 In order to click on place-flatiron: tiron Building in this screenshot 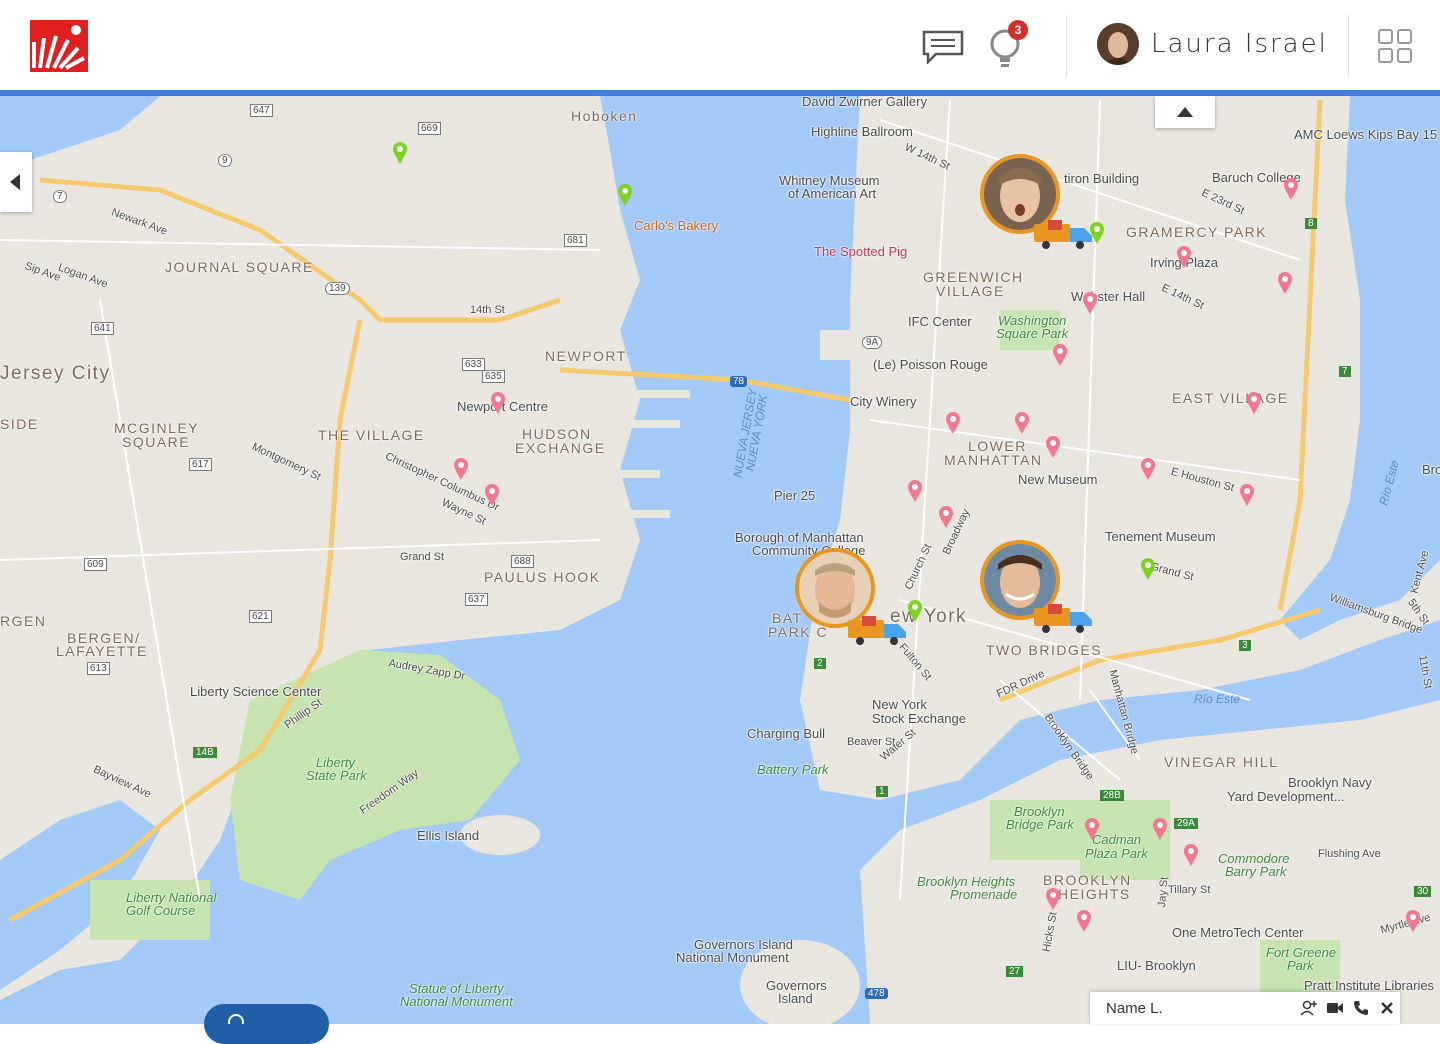, I will do `click(1101, 178)`.